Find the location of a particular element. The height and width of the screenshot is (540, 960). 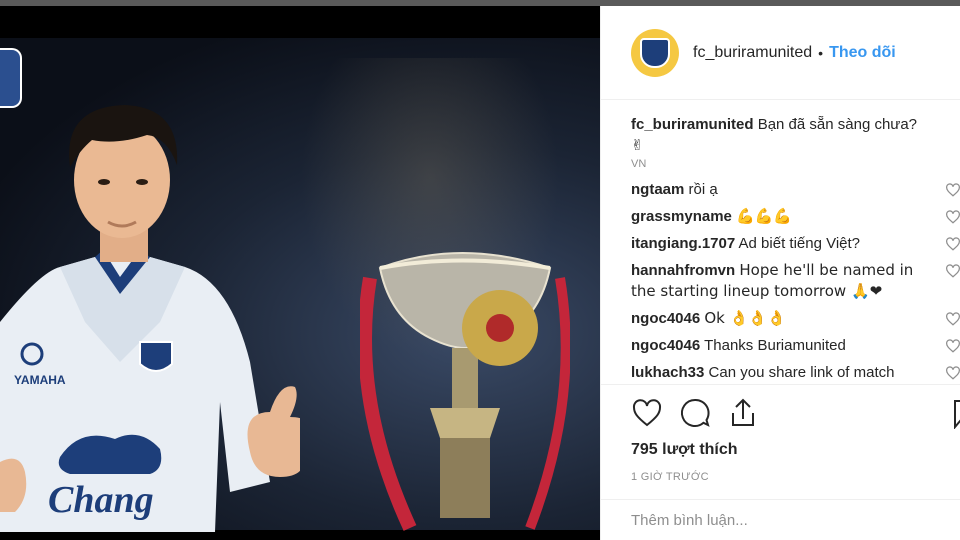

comment-row: ngtaam rồi ạ is located at coordinates (795, 189).